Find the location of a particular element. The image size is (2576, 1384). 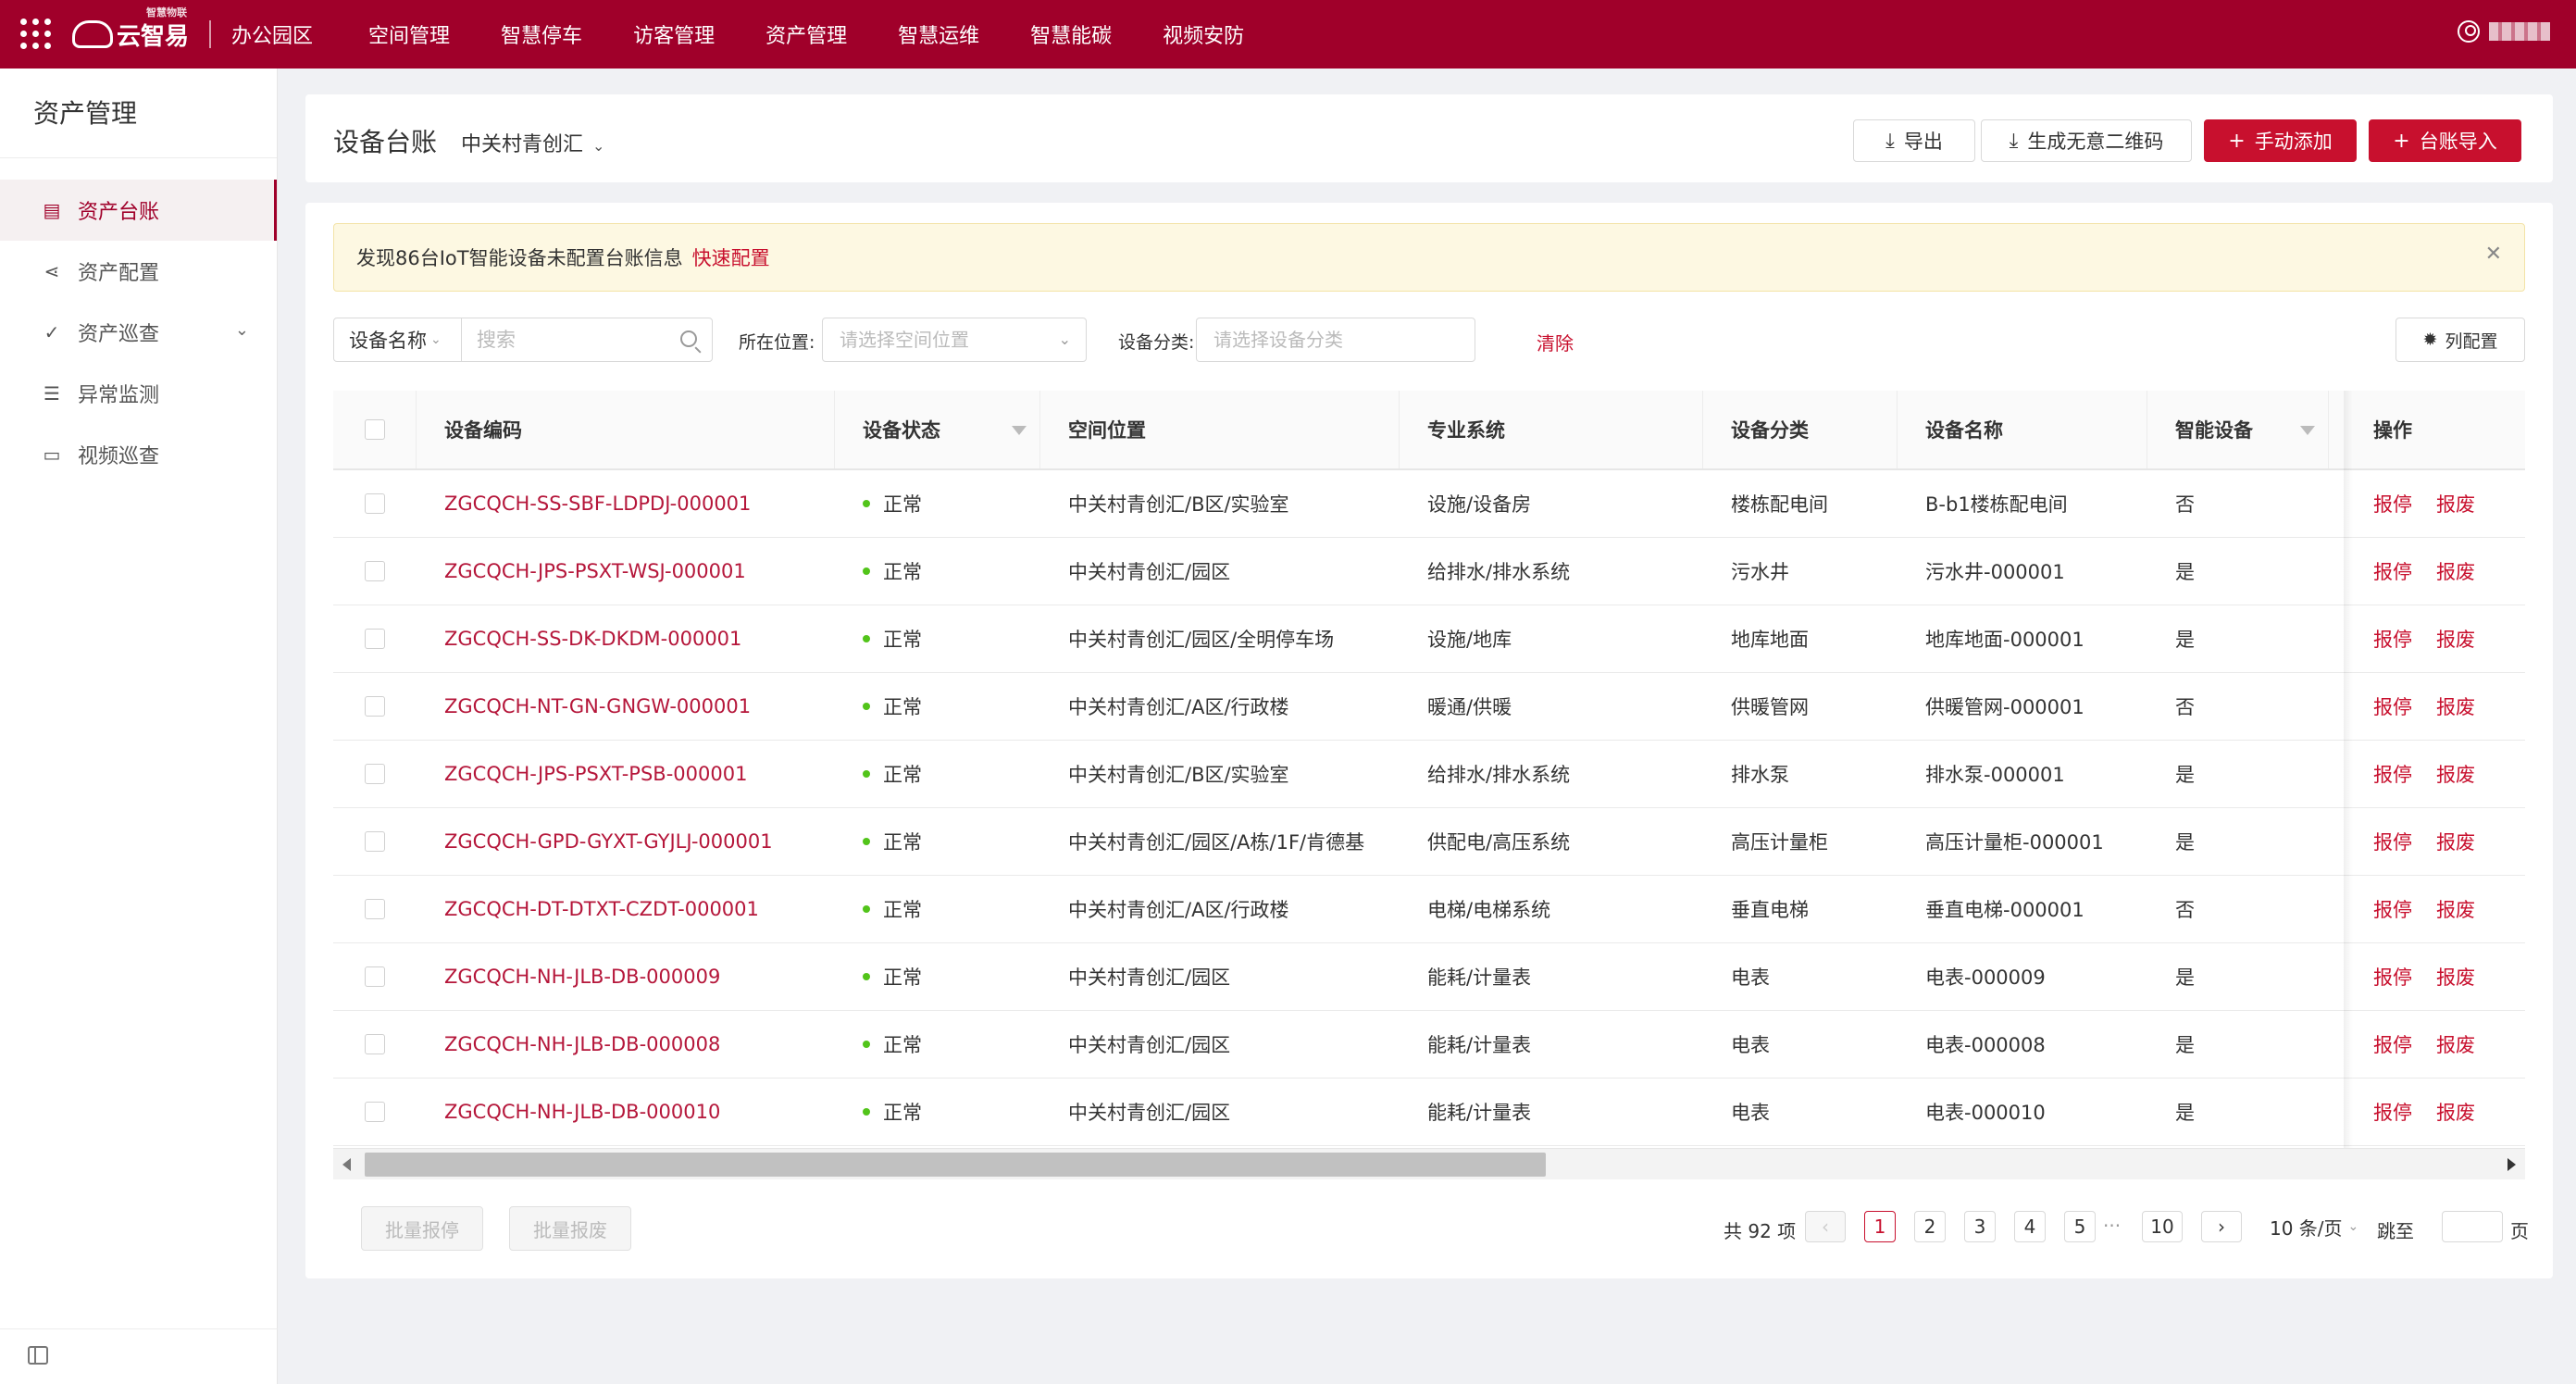

sidebar-item-anomaly-monitor: ☰ 异常监测 is located at coordinates (138, 393).